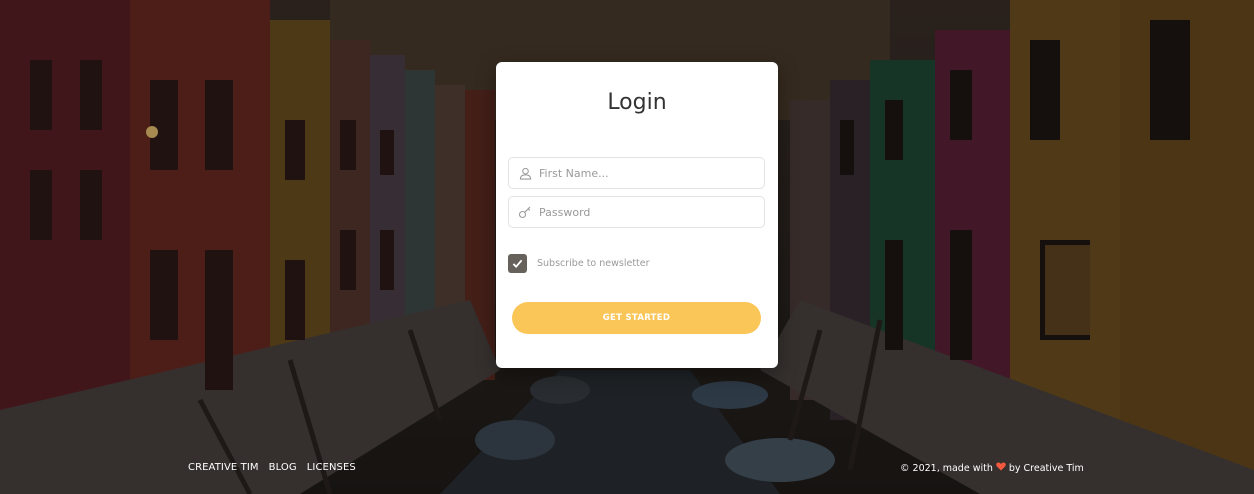 The height and width of the screenshot is (494, 1254). What do you see at coordinates (223, 467) in the screenshot?
I see `footer-link-creative-tim: CREATIVE TIM` at bounding box center [223, 467].